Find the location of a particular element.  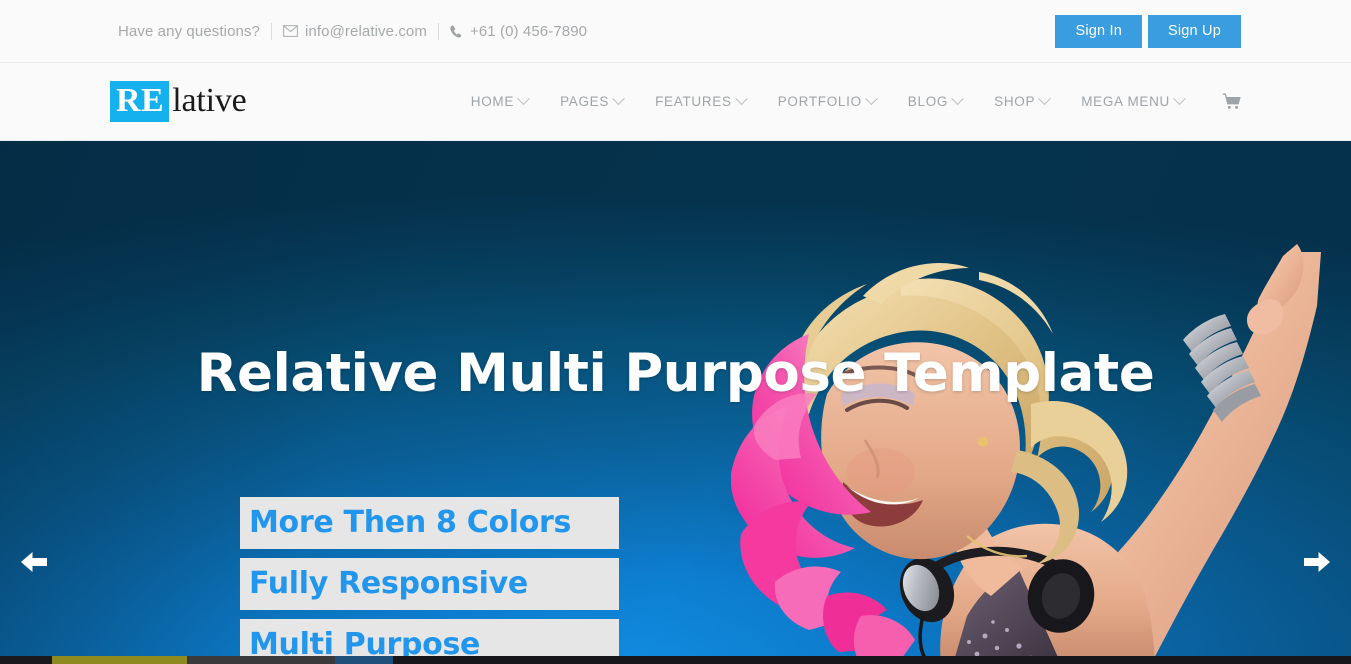

logo-text: lative is located at coordinates (209, 100).